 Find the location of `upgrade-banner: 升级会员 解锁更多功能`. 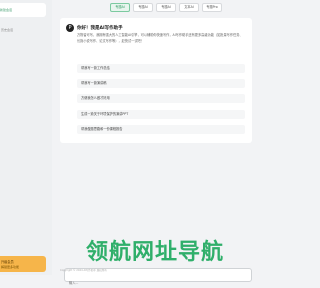

upgrade-banner: 升级会员 解锁更多功能 is located at coordinates (23, 264).